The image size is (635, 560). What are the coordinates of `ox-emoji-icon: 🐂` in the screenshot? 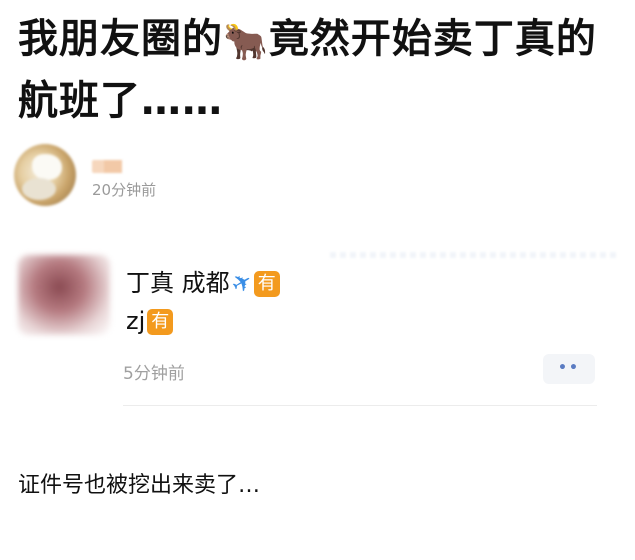 It's located at (246, 42).